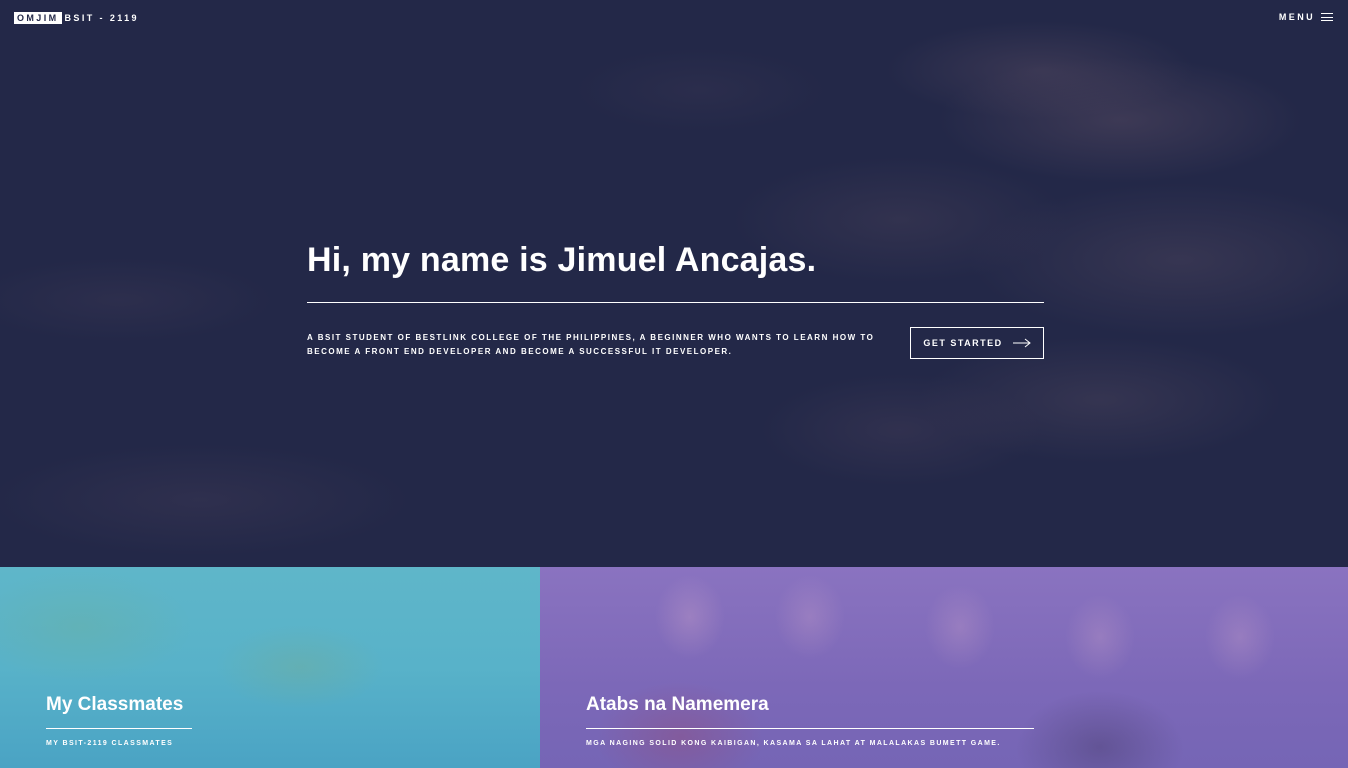 The image size is (1348, 768). I want to click on brand-logo: OMJIM BSIT - 2119, so click(76, 18).